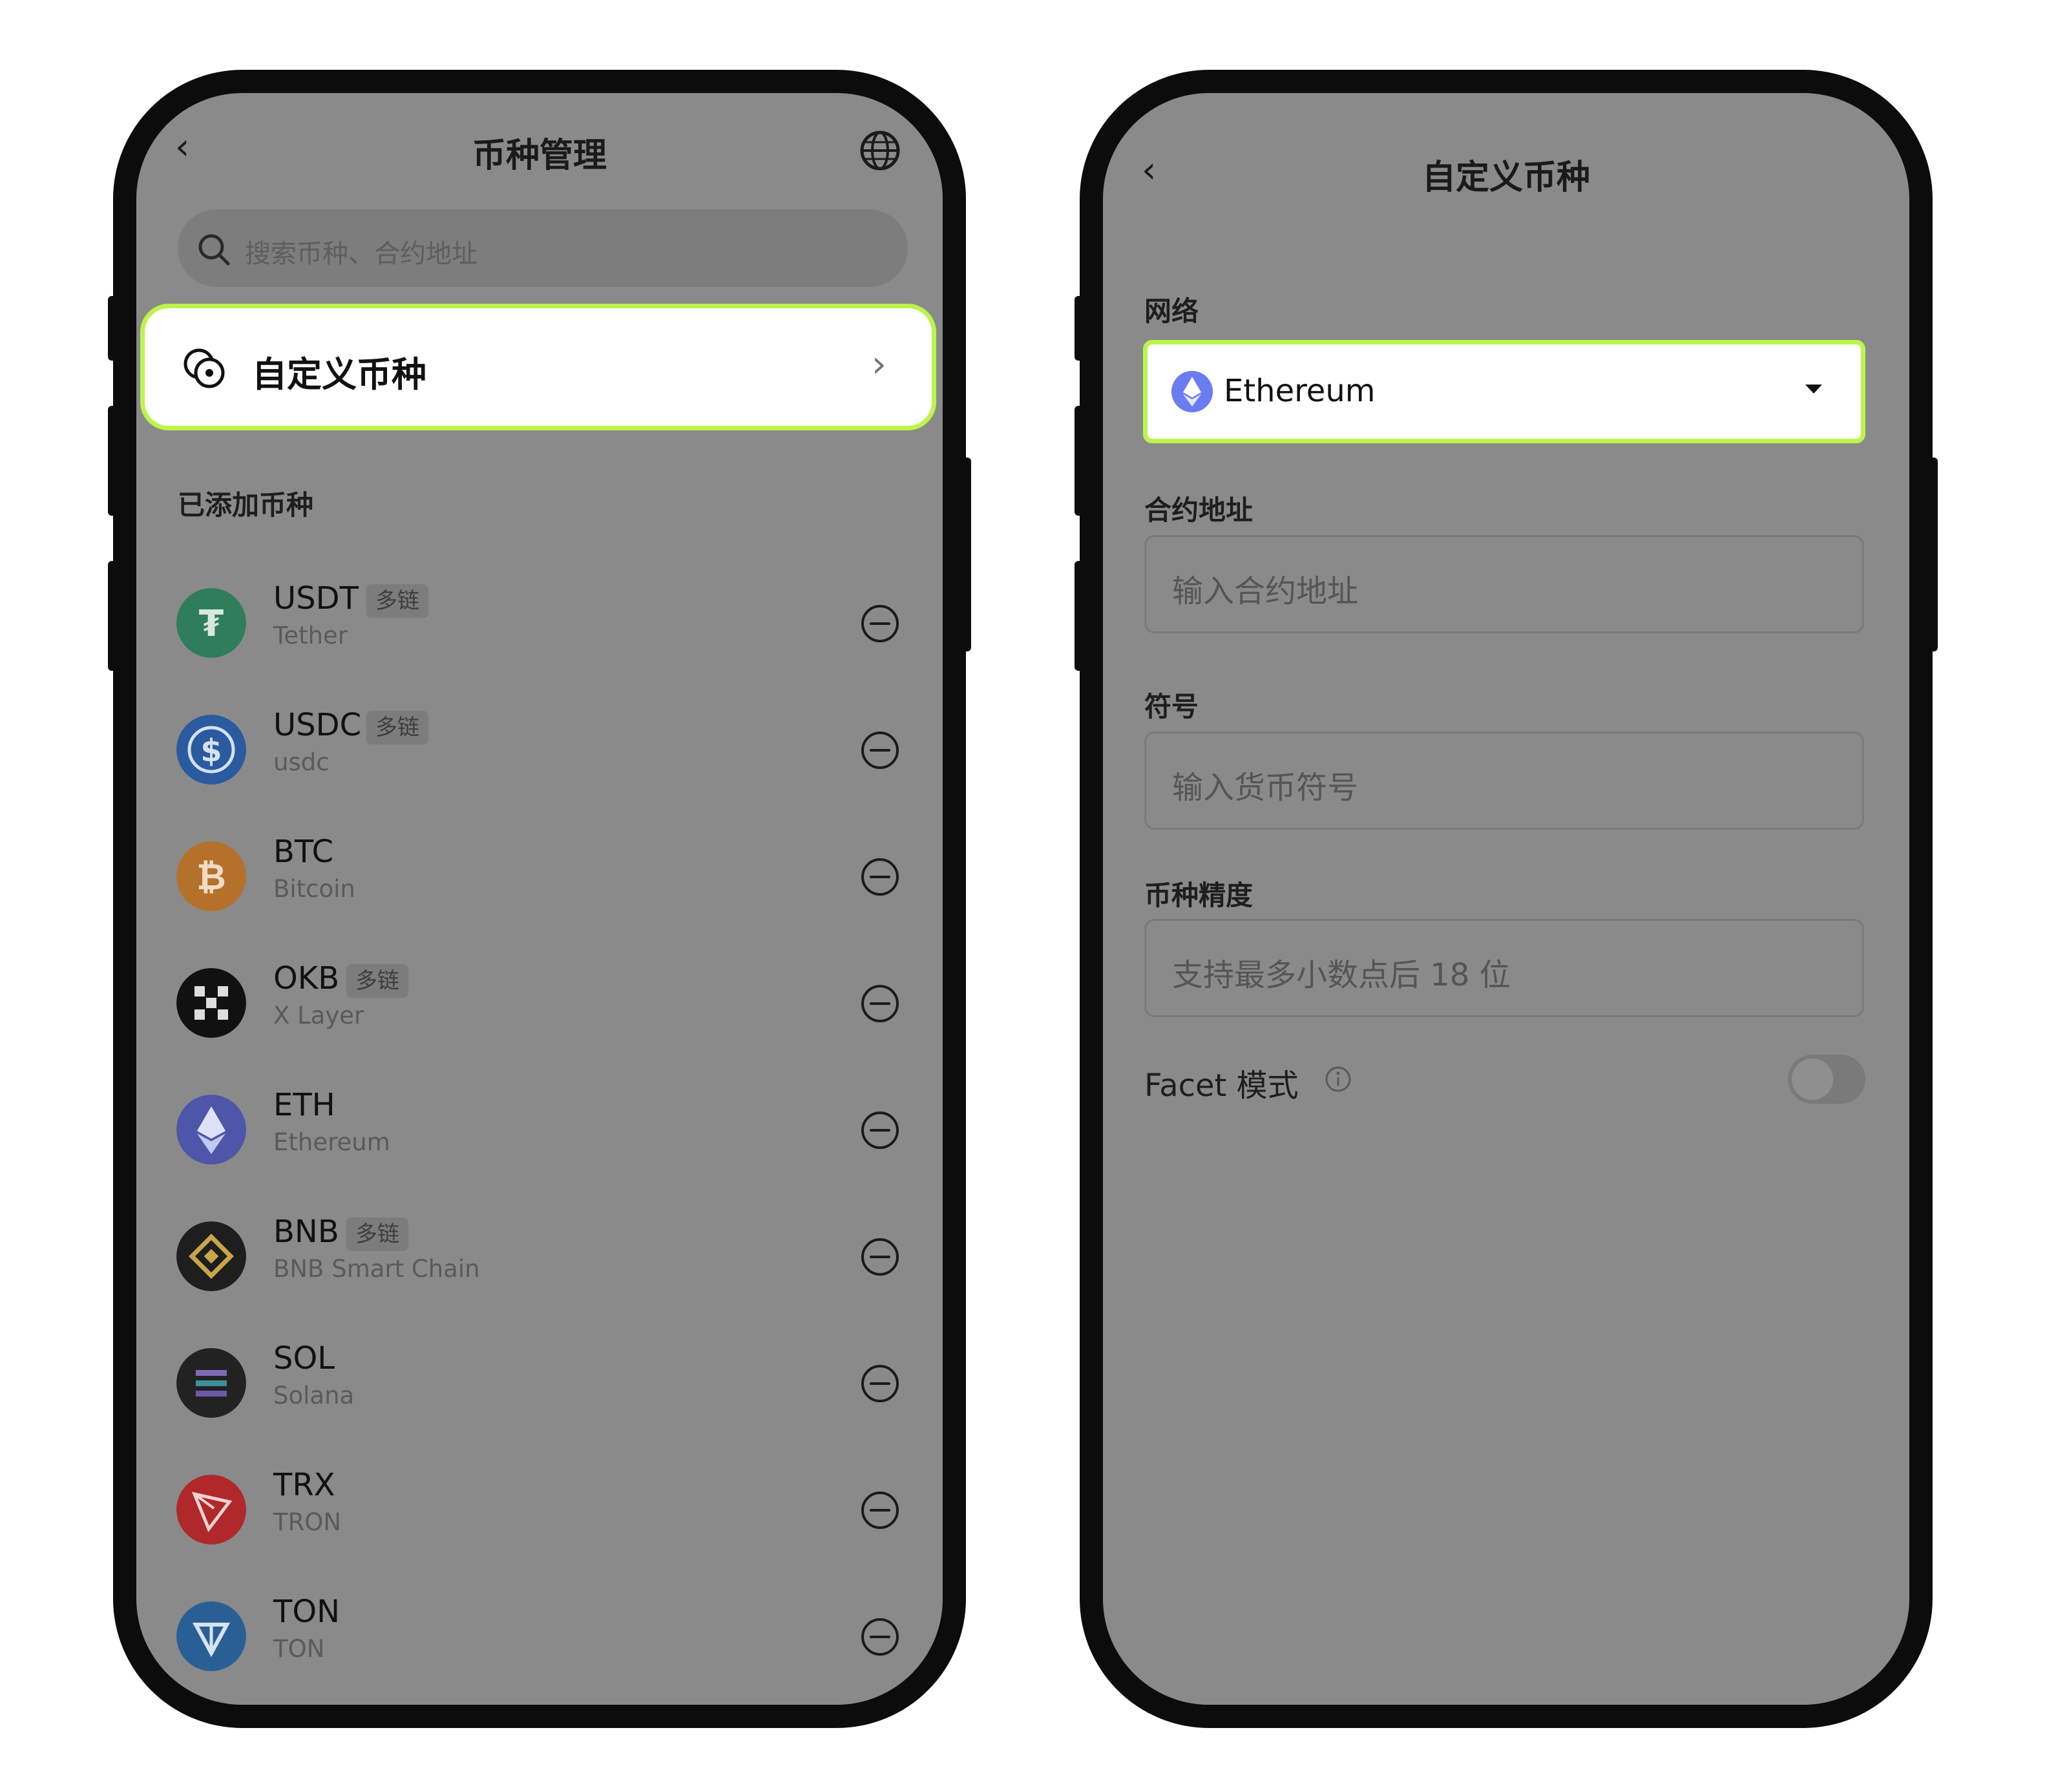  What do you see at coordinates (1198, 510) in the screenshot?
I see `contract-address-label: 合约地址` at bounding box center [1198, 510].